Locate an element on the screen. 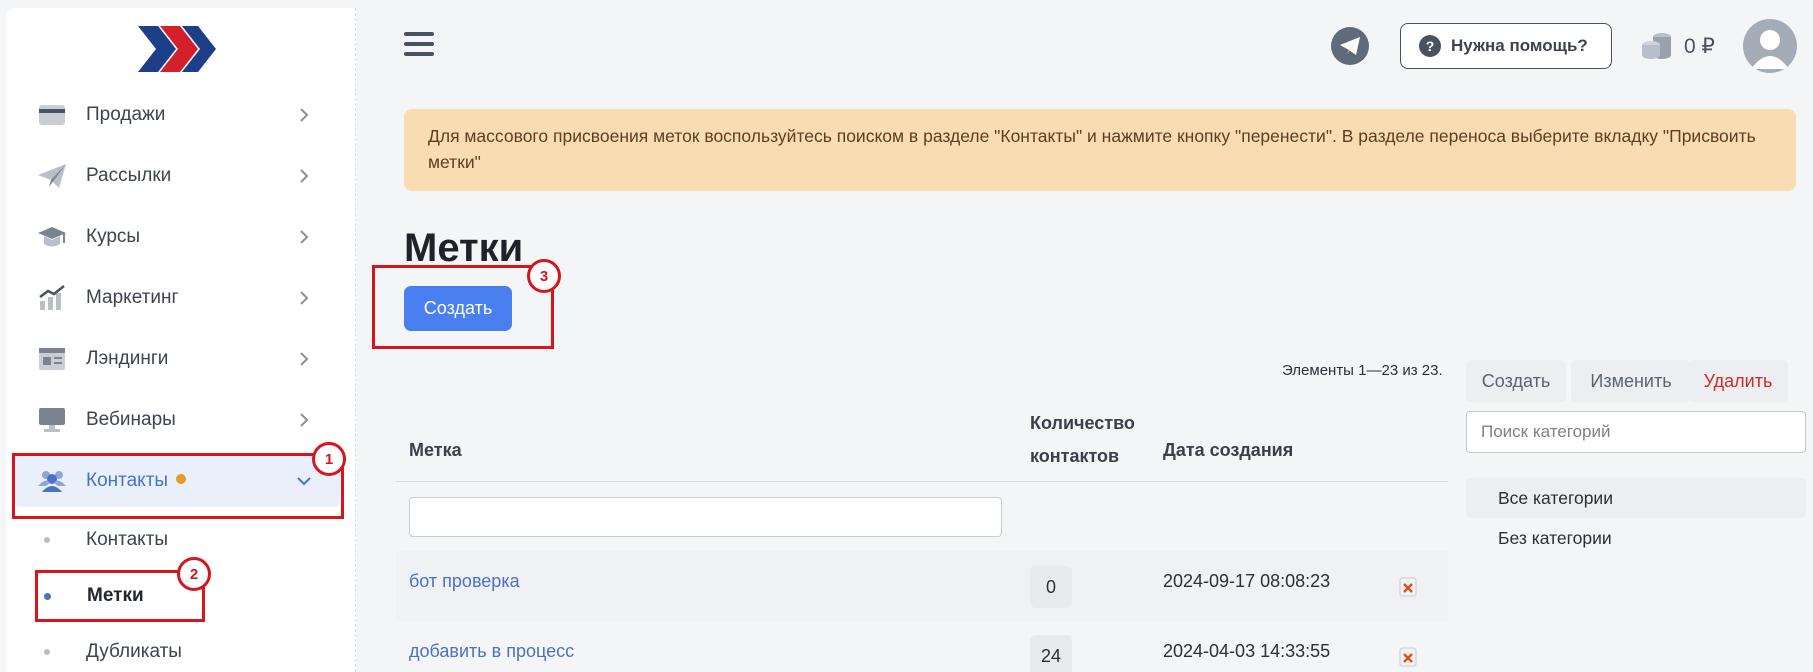  sidebar-item-label: Продажи is located at coordinates (126, 114).